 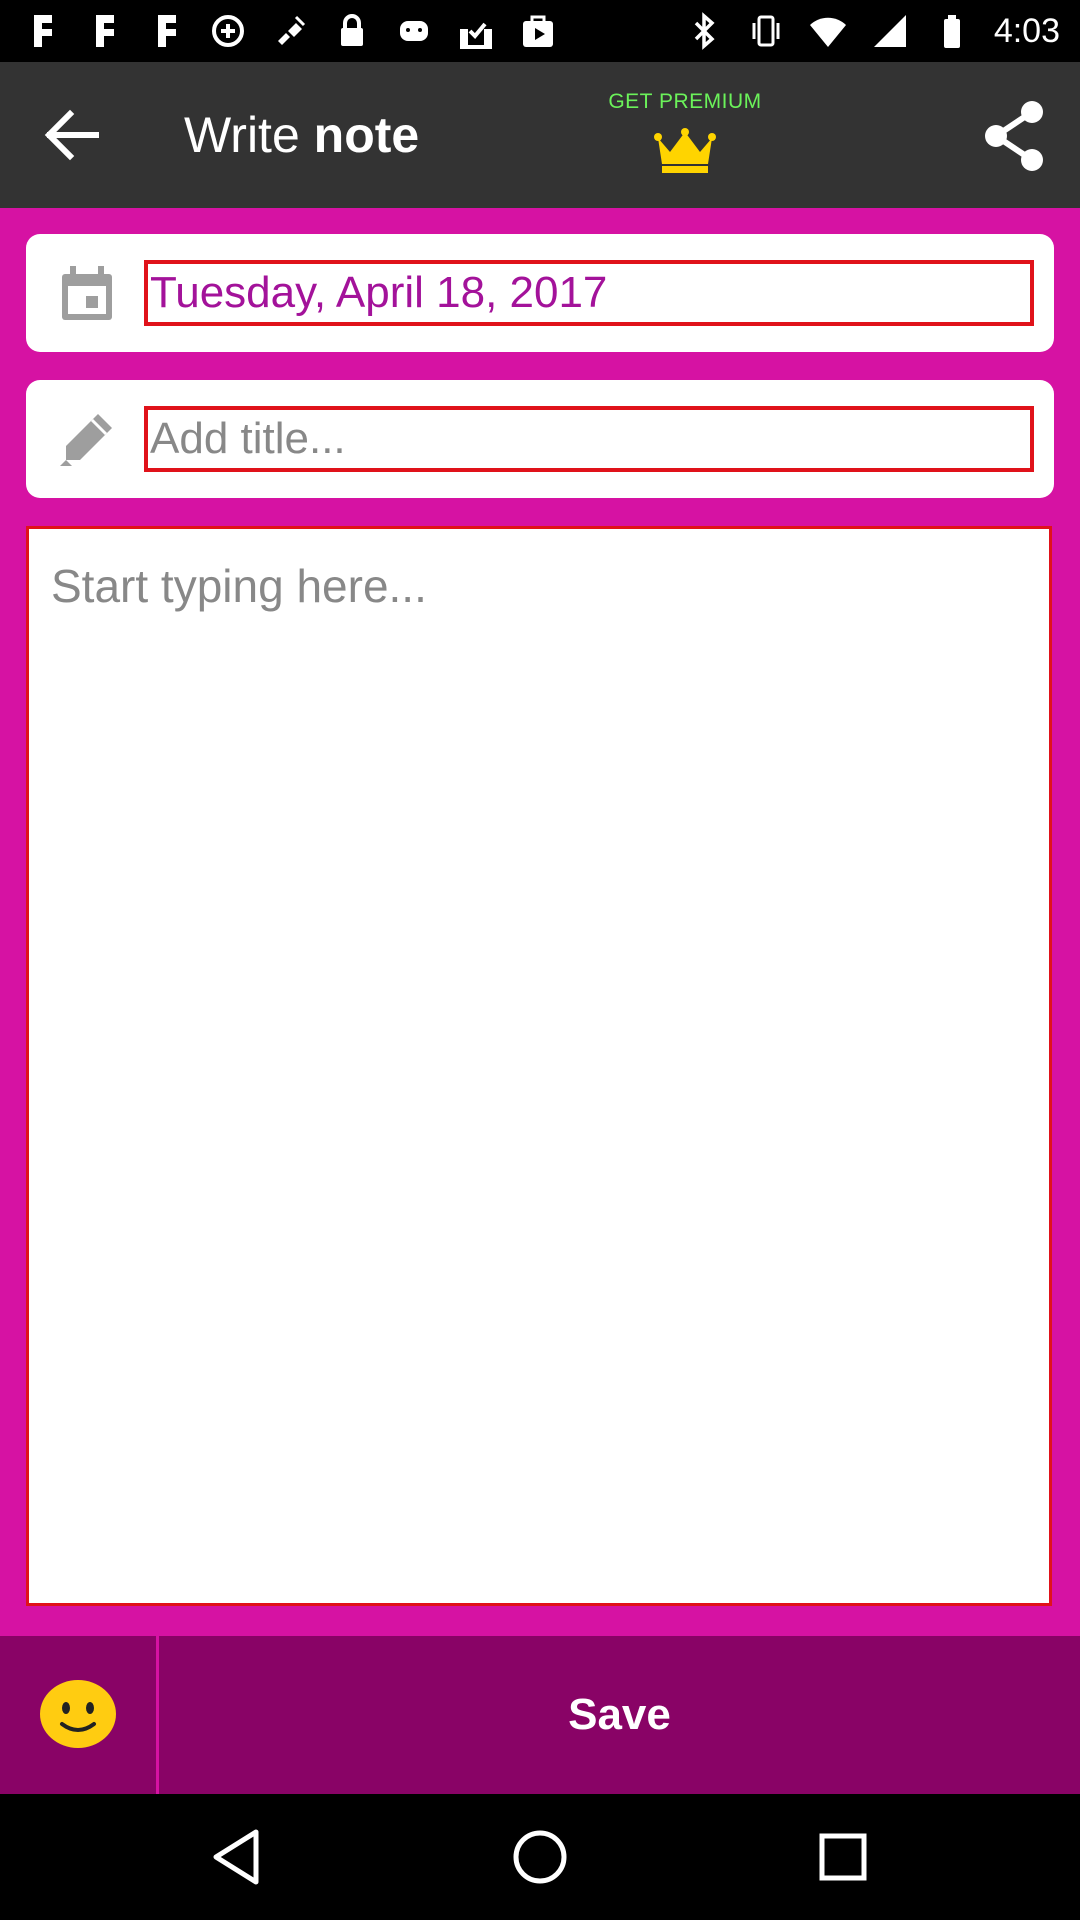 What do you see at coordinates (239, 1857) in the screenshot?
I see `nav-back-icon` at bounding box center [239, 1857].